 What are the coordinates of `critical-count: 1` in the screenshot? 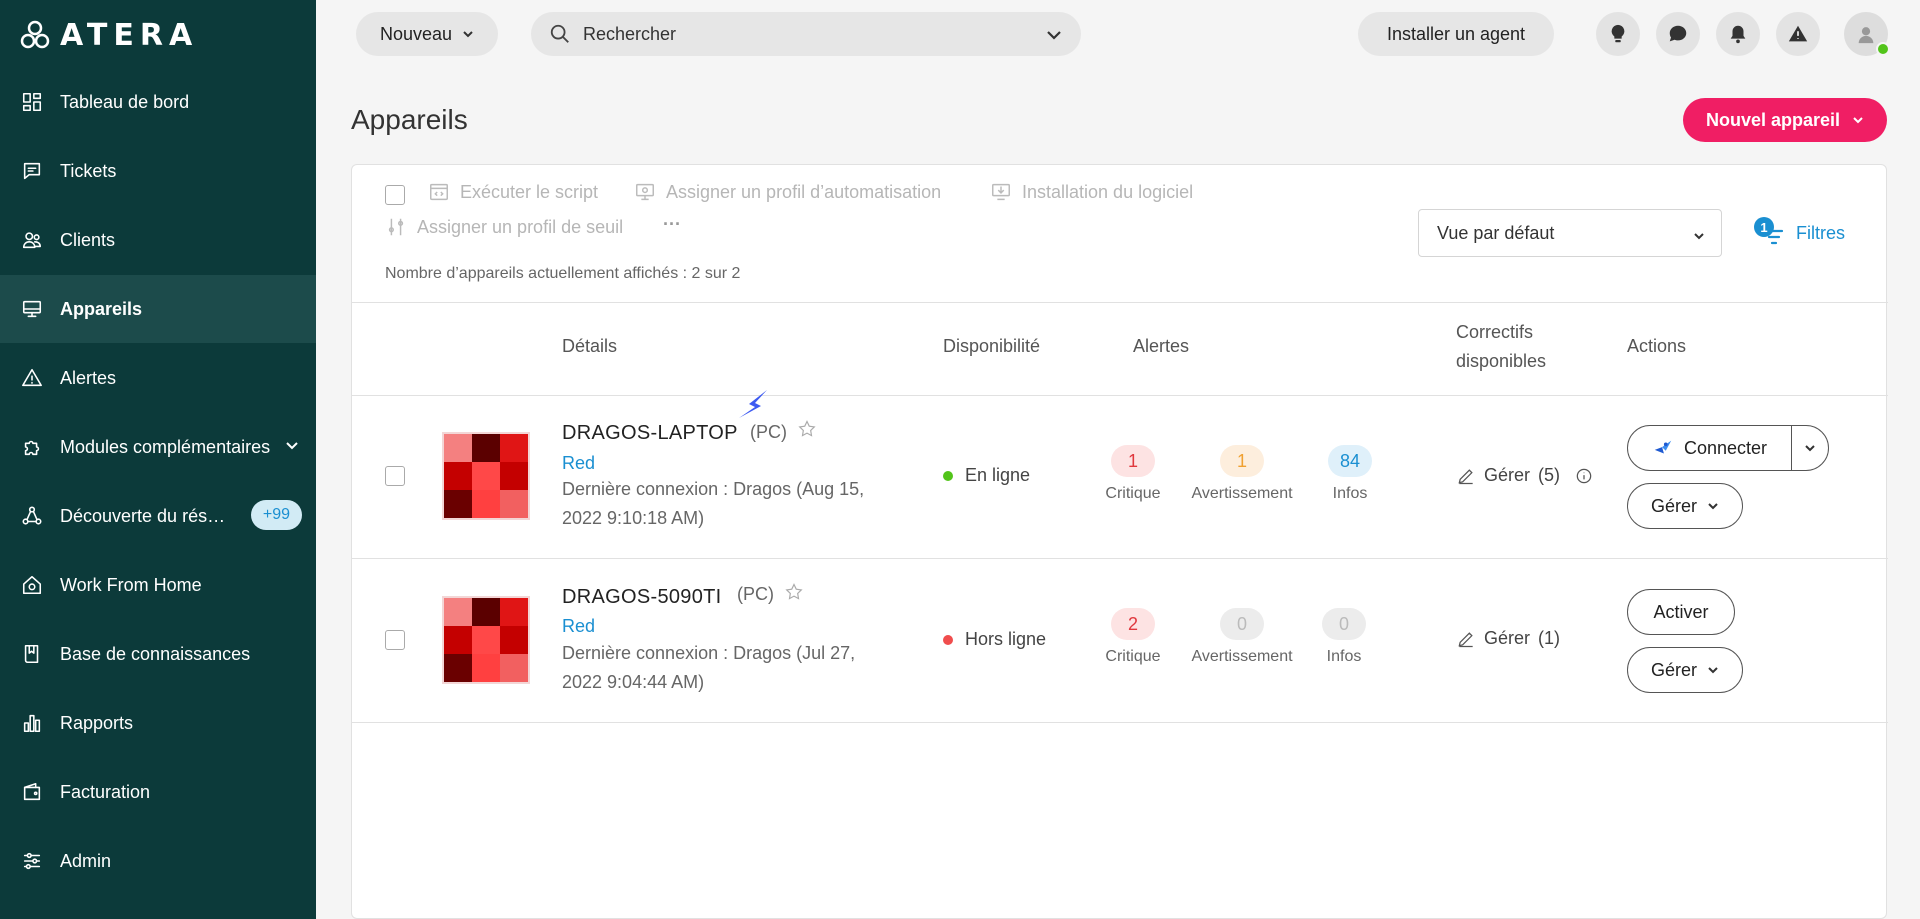 It's located at (1133, 461).